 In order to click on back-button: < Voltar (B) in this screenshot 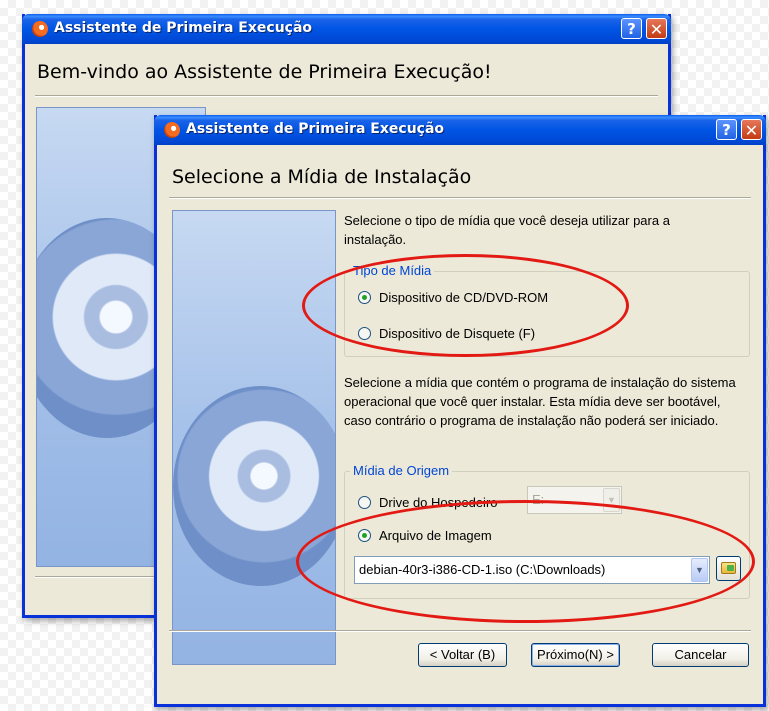, I will do `click(462, 655)`.